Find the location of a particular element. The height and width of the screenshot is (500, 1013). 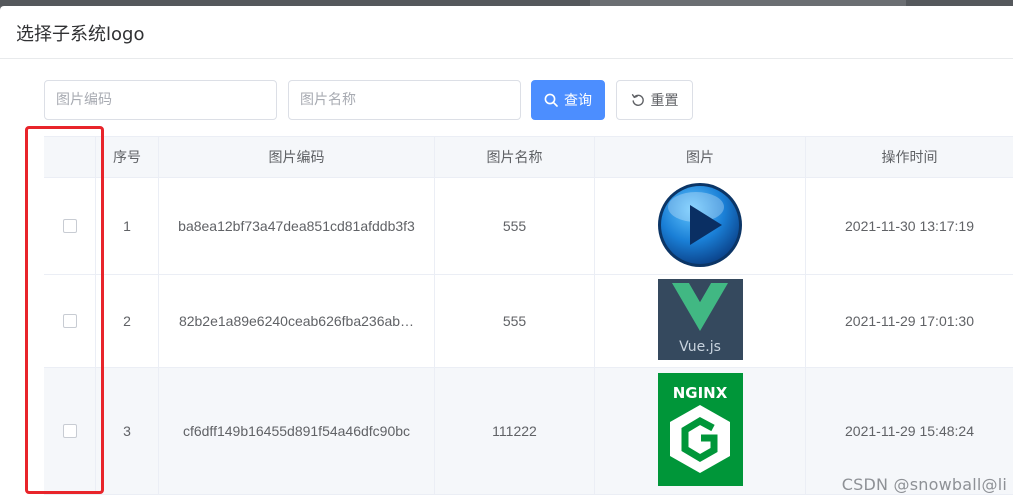

code-text: cf6dff149b16455d891f54a46dfc90bc is located at coordinates (296, 431).